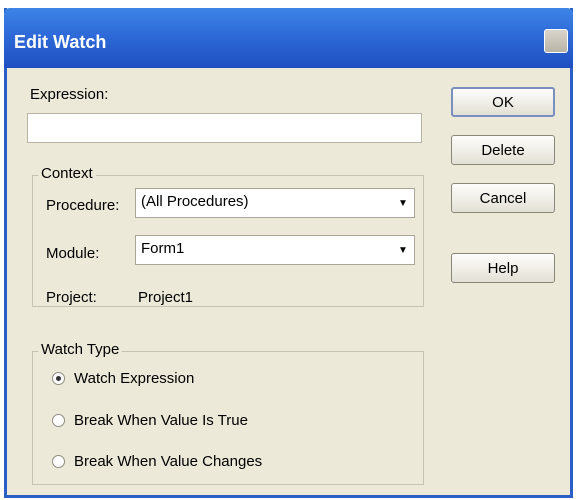 The width and height of the screenshot is (577, 500). I want to click on cancel-button: Cancel, so click(503, 198).